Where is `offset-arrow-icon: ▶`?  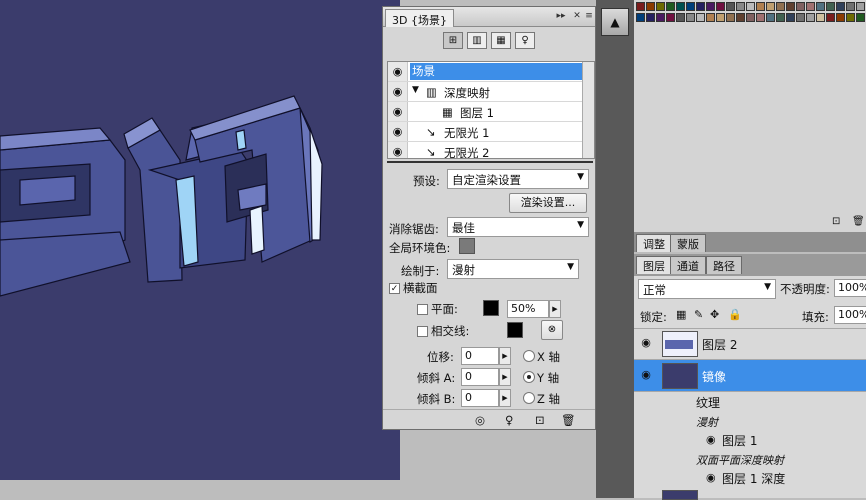
offset-arrow-icon: ▶ is located at coordinates (505, 356).